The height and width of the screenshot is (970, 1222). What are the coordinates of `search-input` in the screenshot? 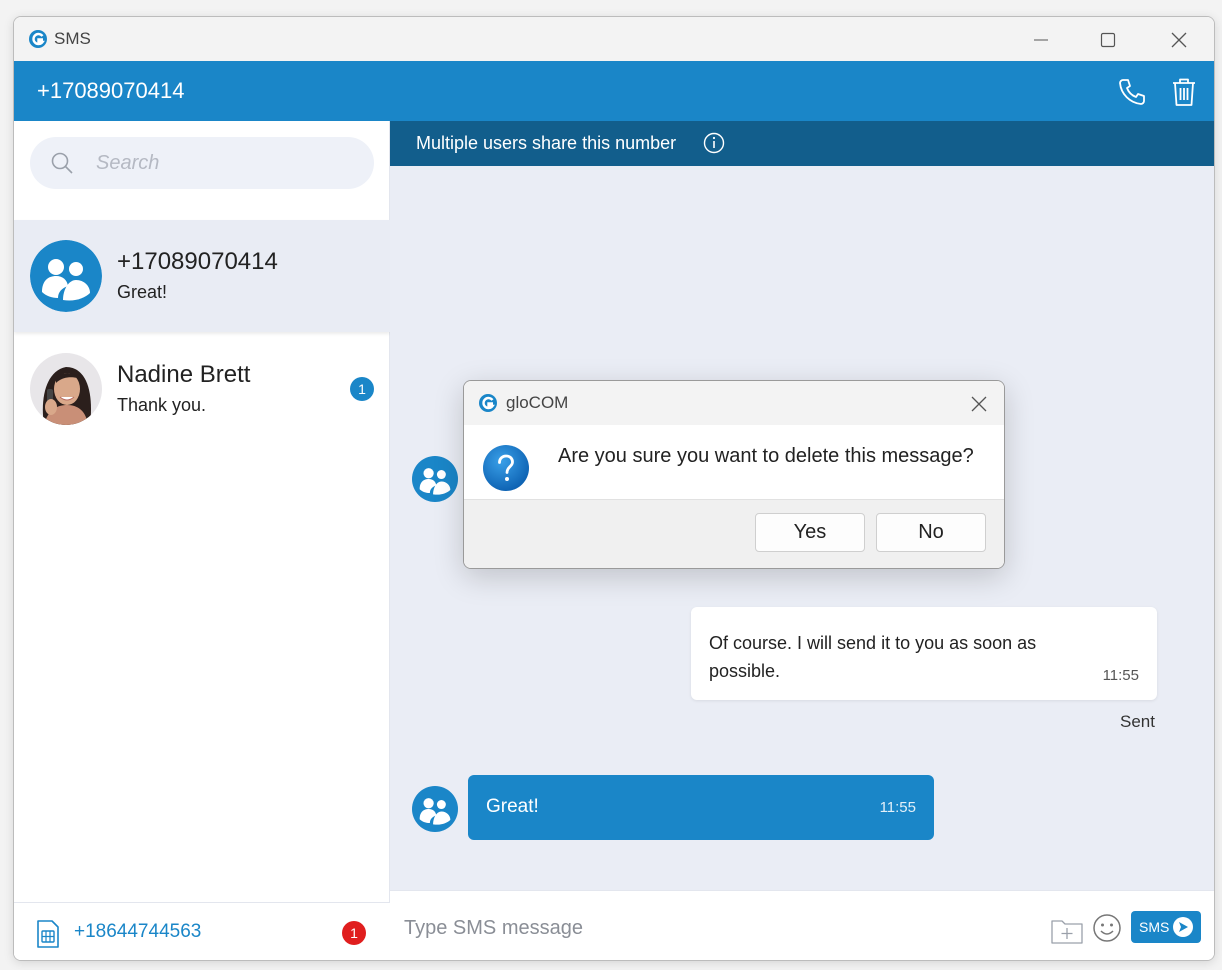 It's located at (226, 163).